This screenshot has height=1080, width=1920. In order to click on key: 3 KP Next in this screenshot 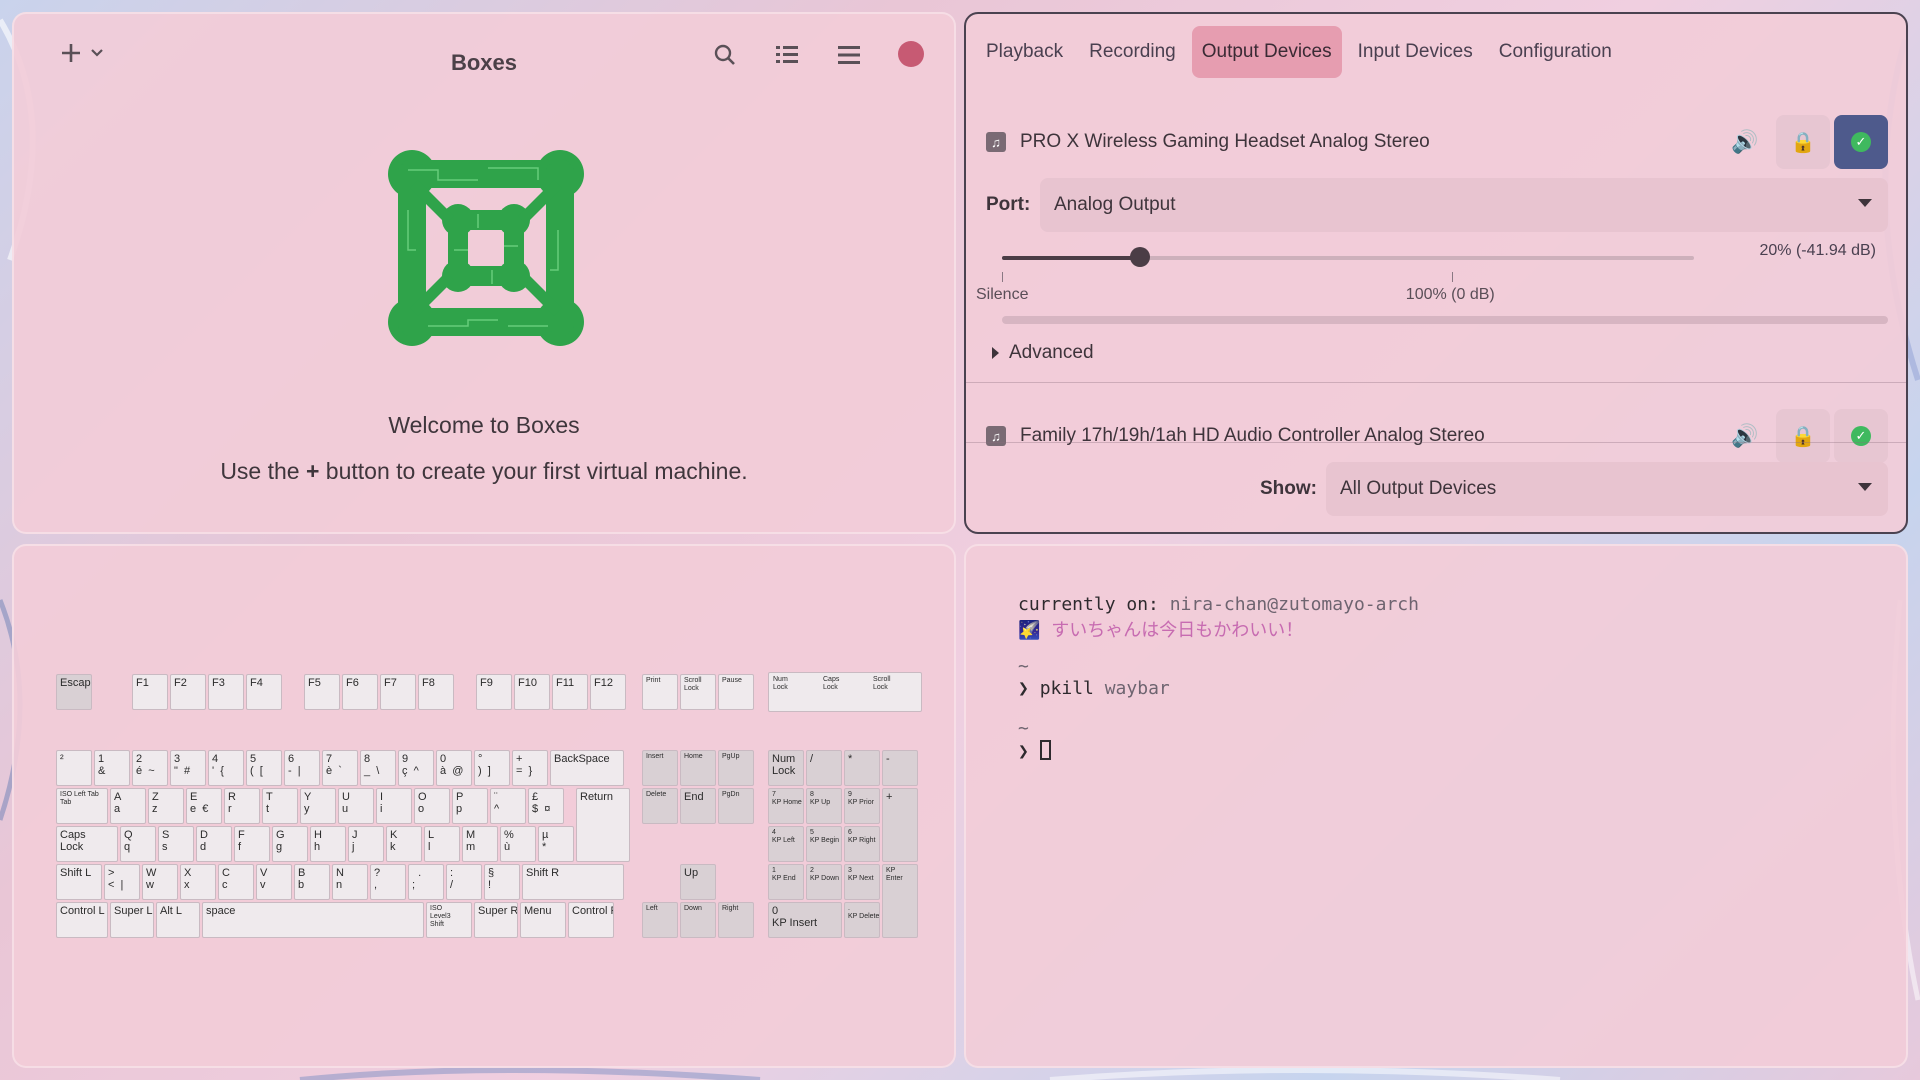, I will do `click(862, 882)`.